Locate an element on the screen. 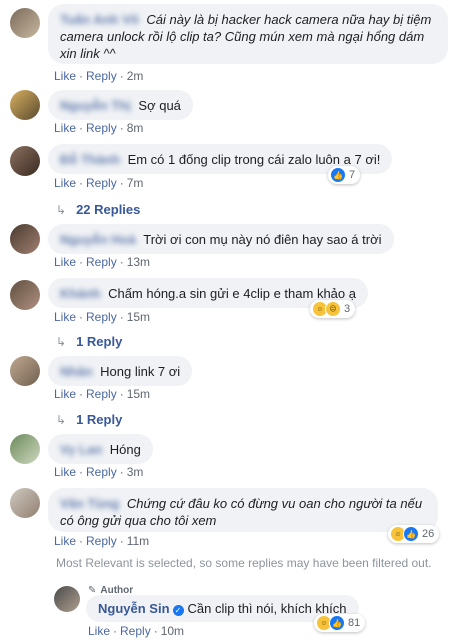  comment-author: Văn Tùng is located at coordinates (89, 503).